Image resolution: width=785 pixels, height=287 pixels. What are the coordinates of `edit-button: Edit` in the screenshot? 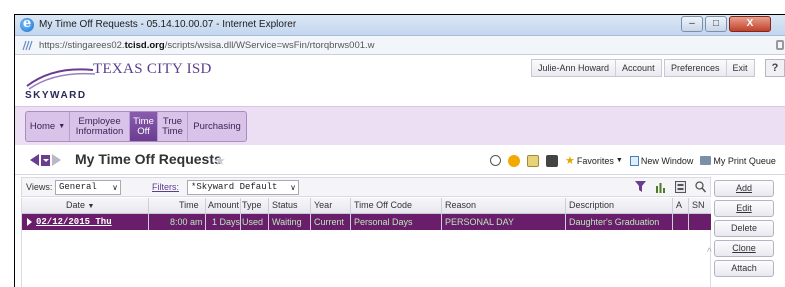 It's located at (744, 208).